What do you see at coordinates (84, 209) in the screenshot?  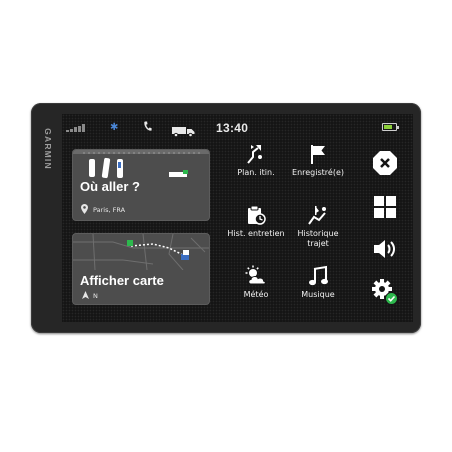 I see `location-pin-icon` at bounding box center [84, 209].